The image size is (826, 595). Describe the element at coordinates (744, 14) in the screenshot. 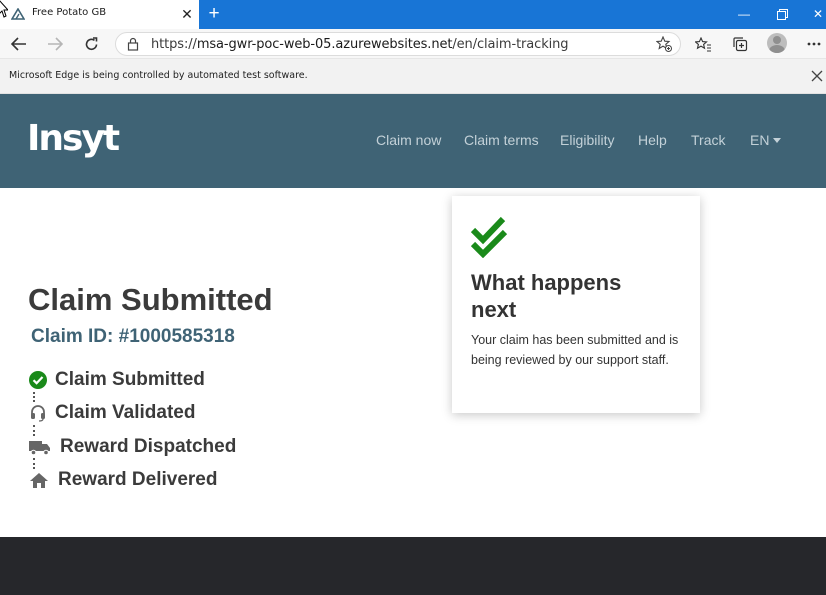

I see `minimize-icon: —` at that location.